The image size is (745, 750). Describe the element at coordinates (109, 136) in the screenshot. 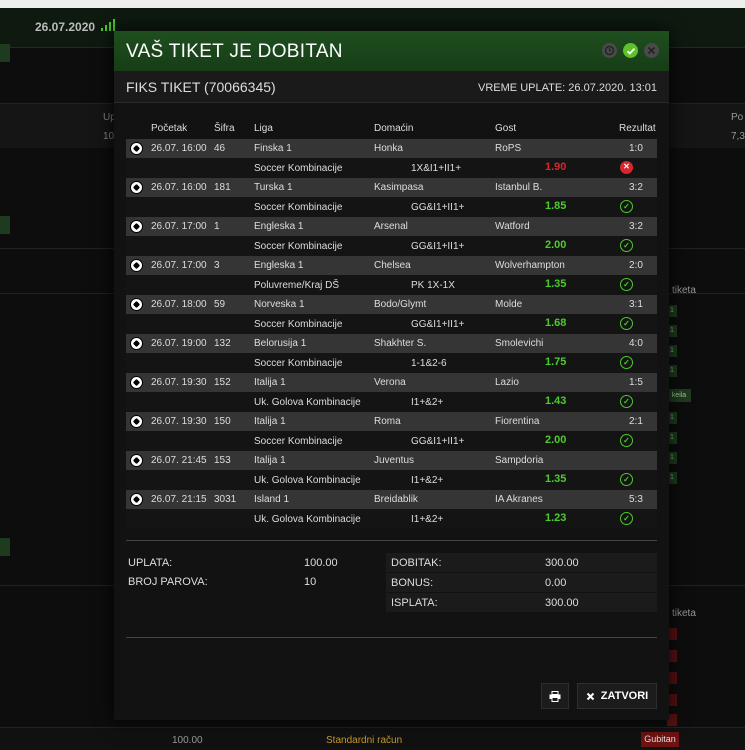

I see `bg-value-left: 10` at that location.